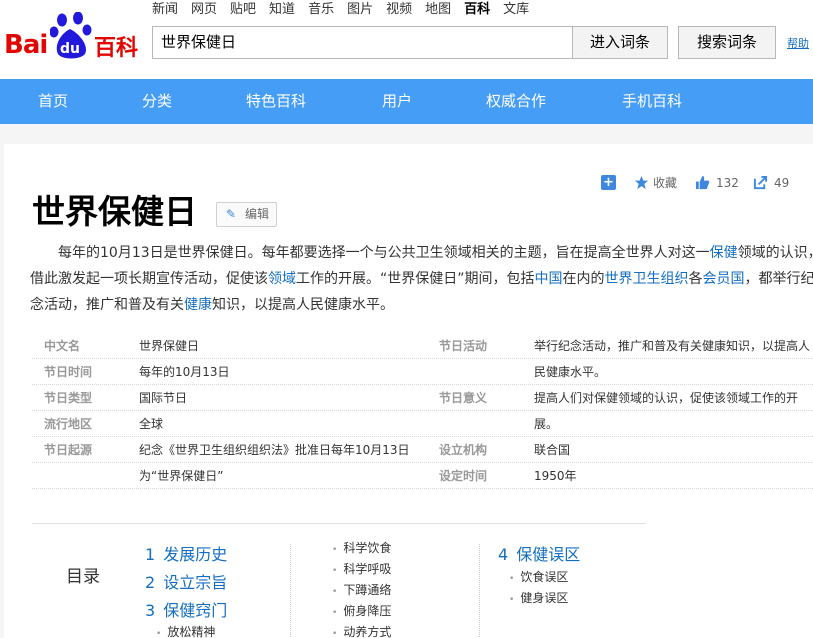 The image size is (813, 638). What do you see at coordinates (367, 611) in the screenshot?
I see `toc-sublabel: 俯身降压` at bounding box center [367, 611].